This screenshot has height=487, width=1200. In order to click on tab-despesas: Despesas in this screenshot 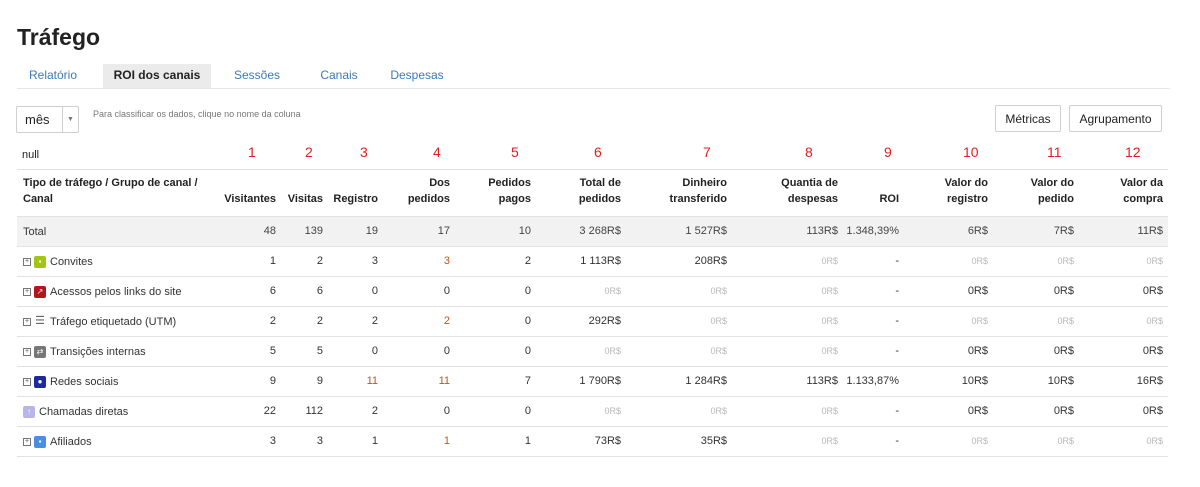, I will do `click(417, 76)`.